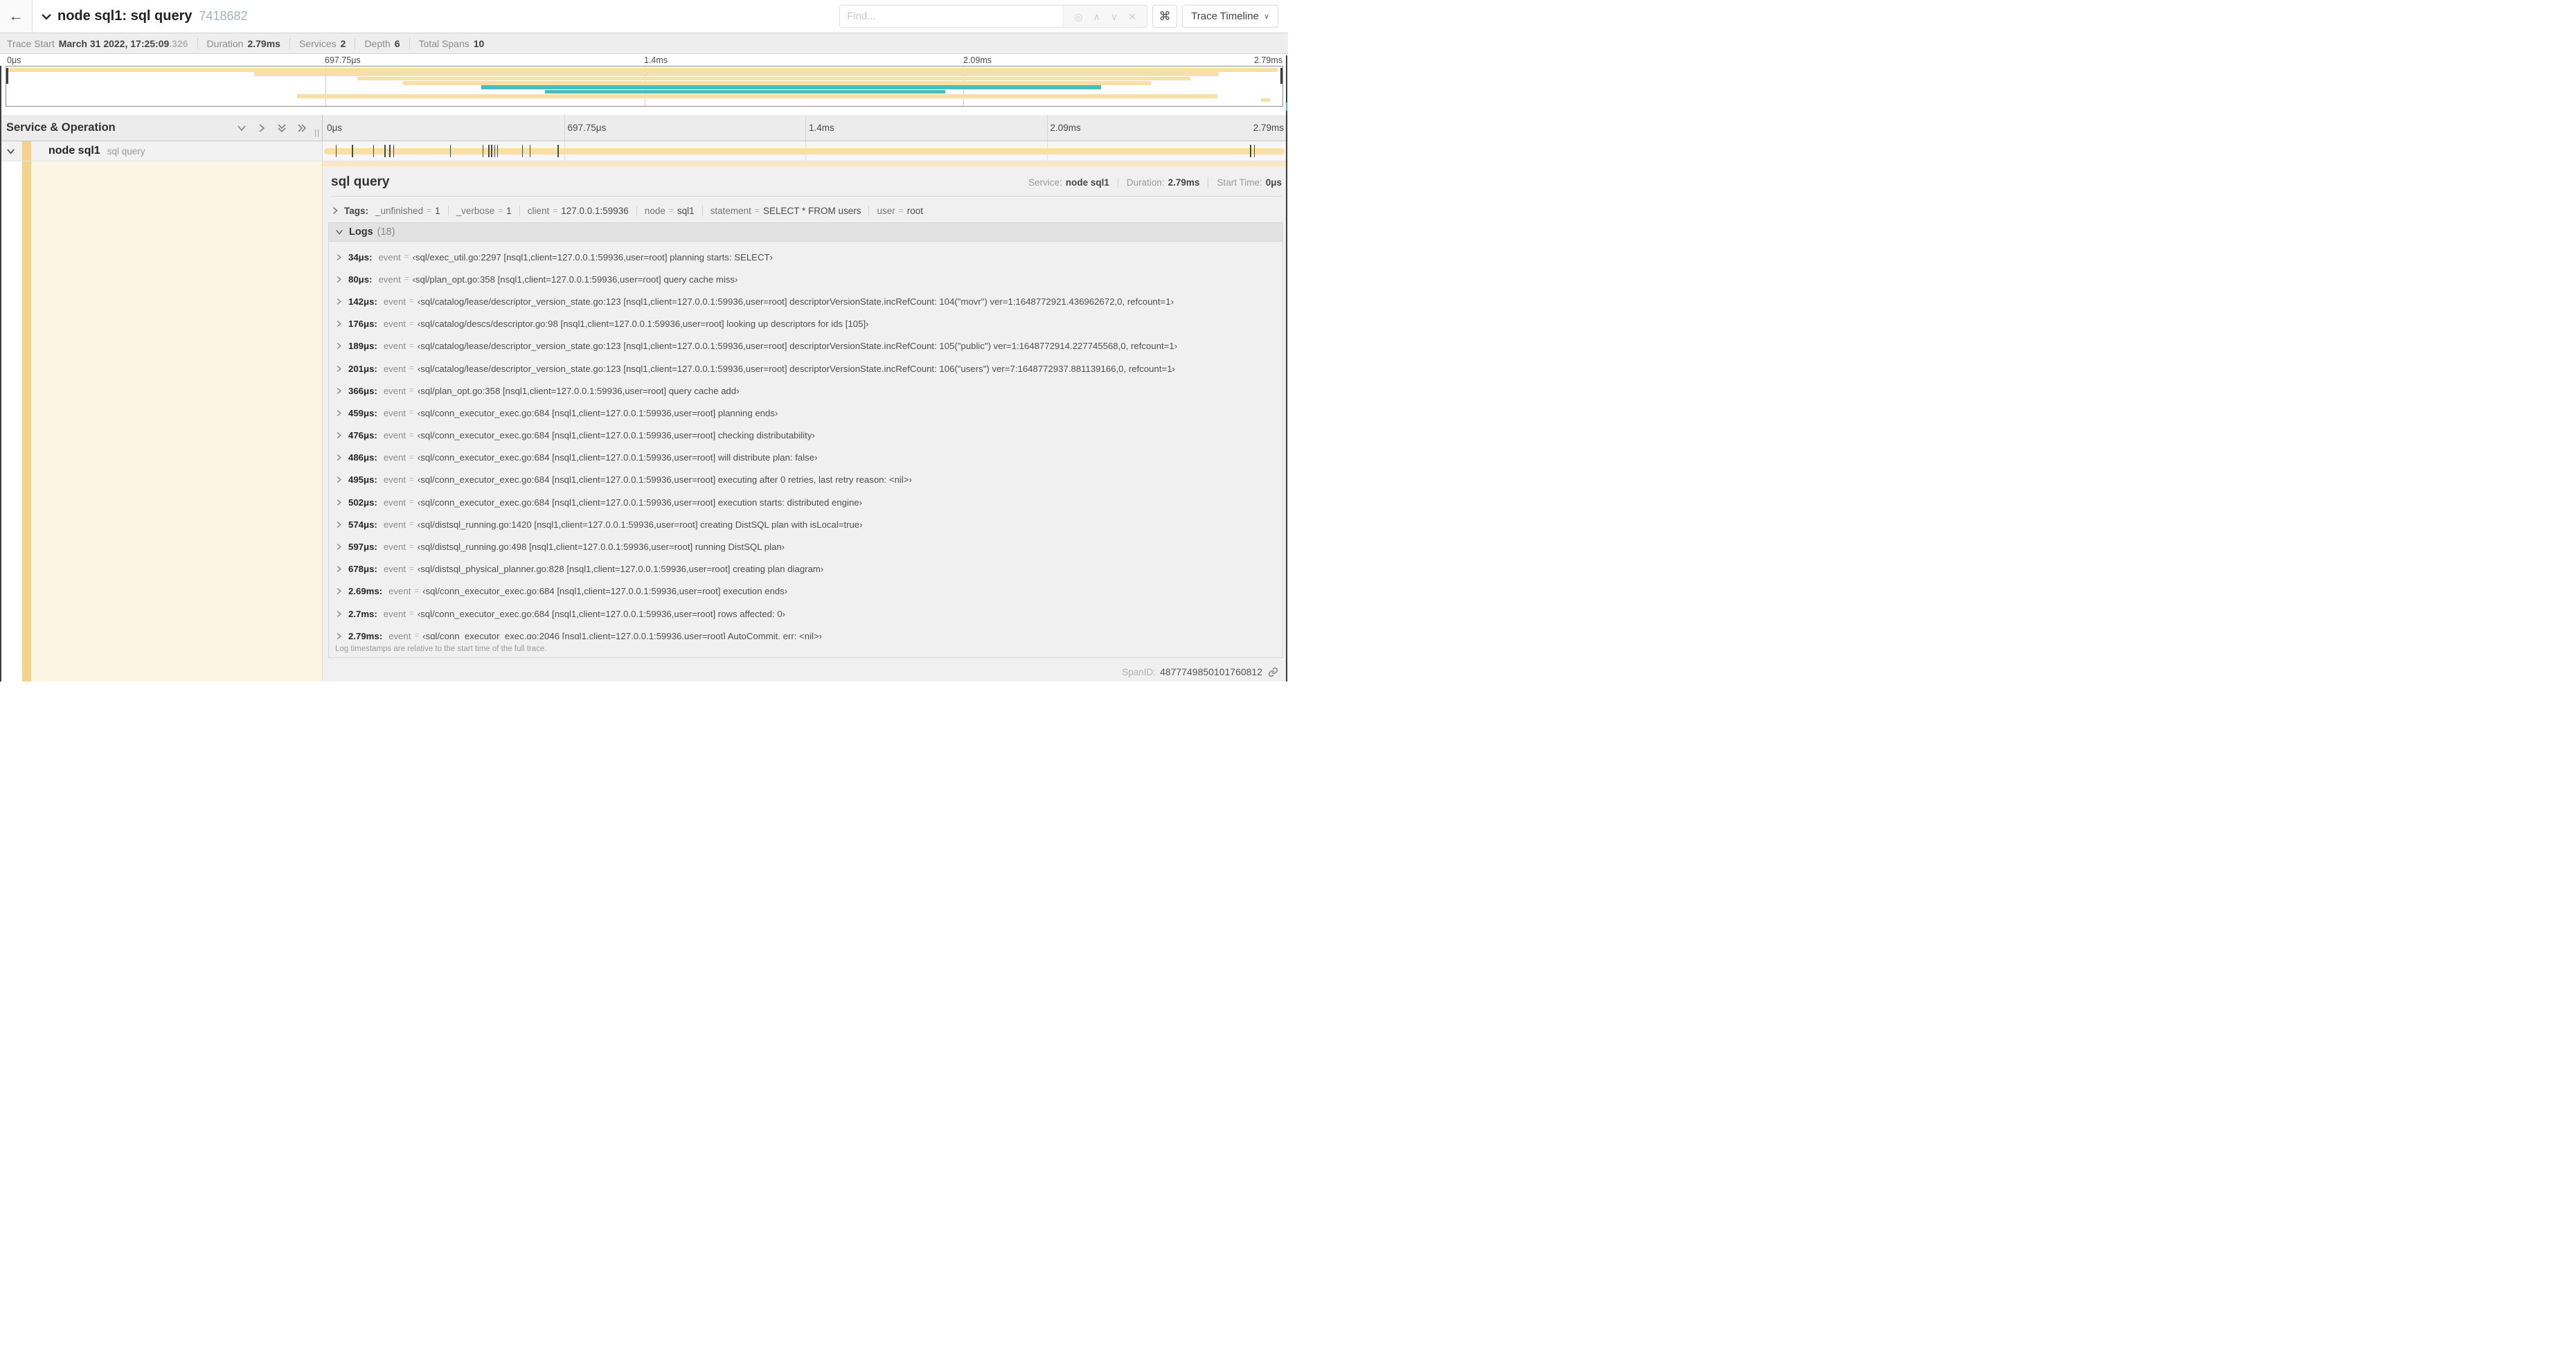  What do you see at coordinates (98, 43) in the screenshot?
I see `summary-trace-start: Trace Start March 31 2022, 17:25:09.326` at bounding box center [98, 43].